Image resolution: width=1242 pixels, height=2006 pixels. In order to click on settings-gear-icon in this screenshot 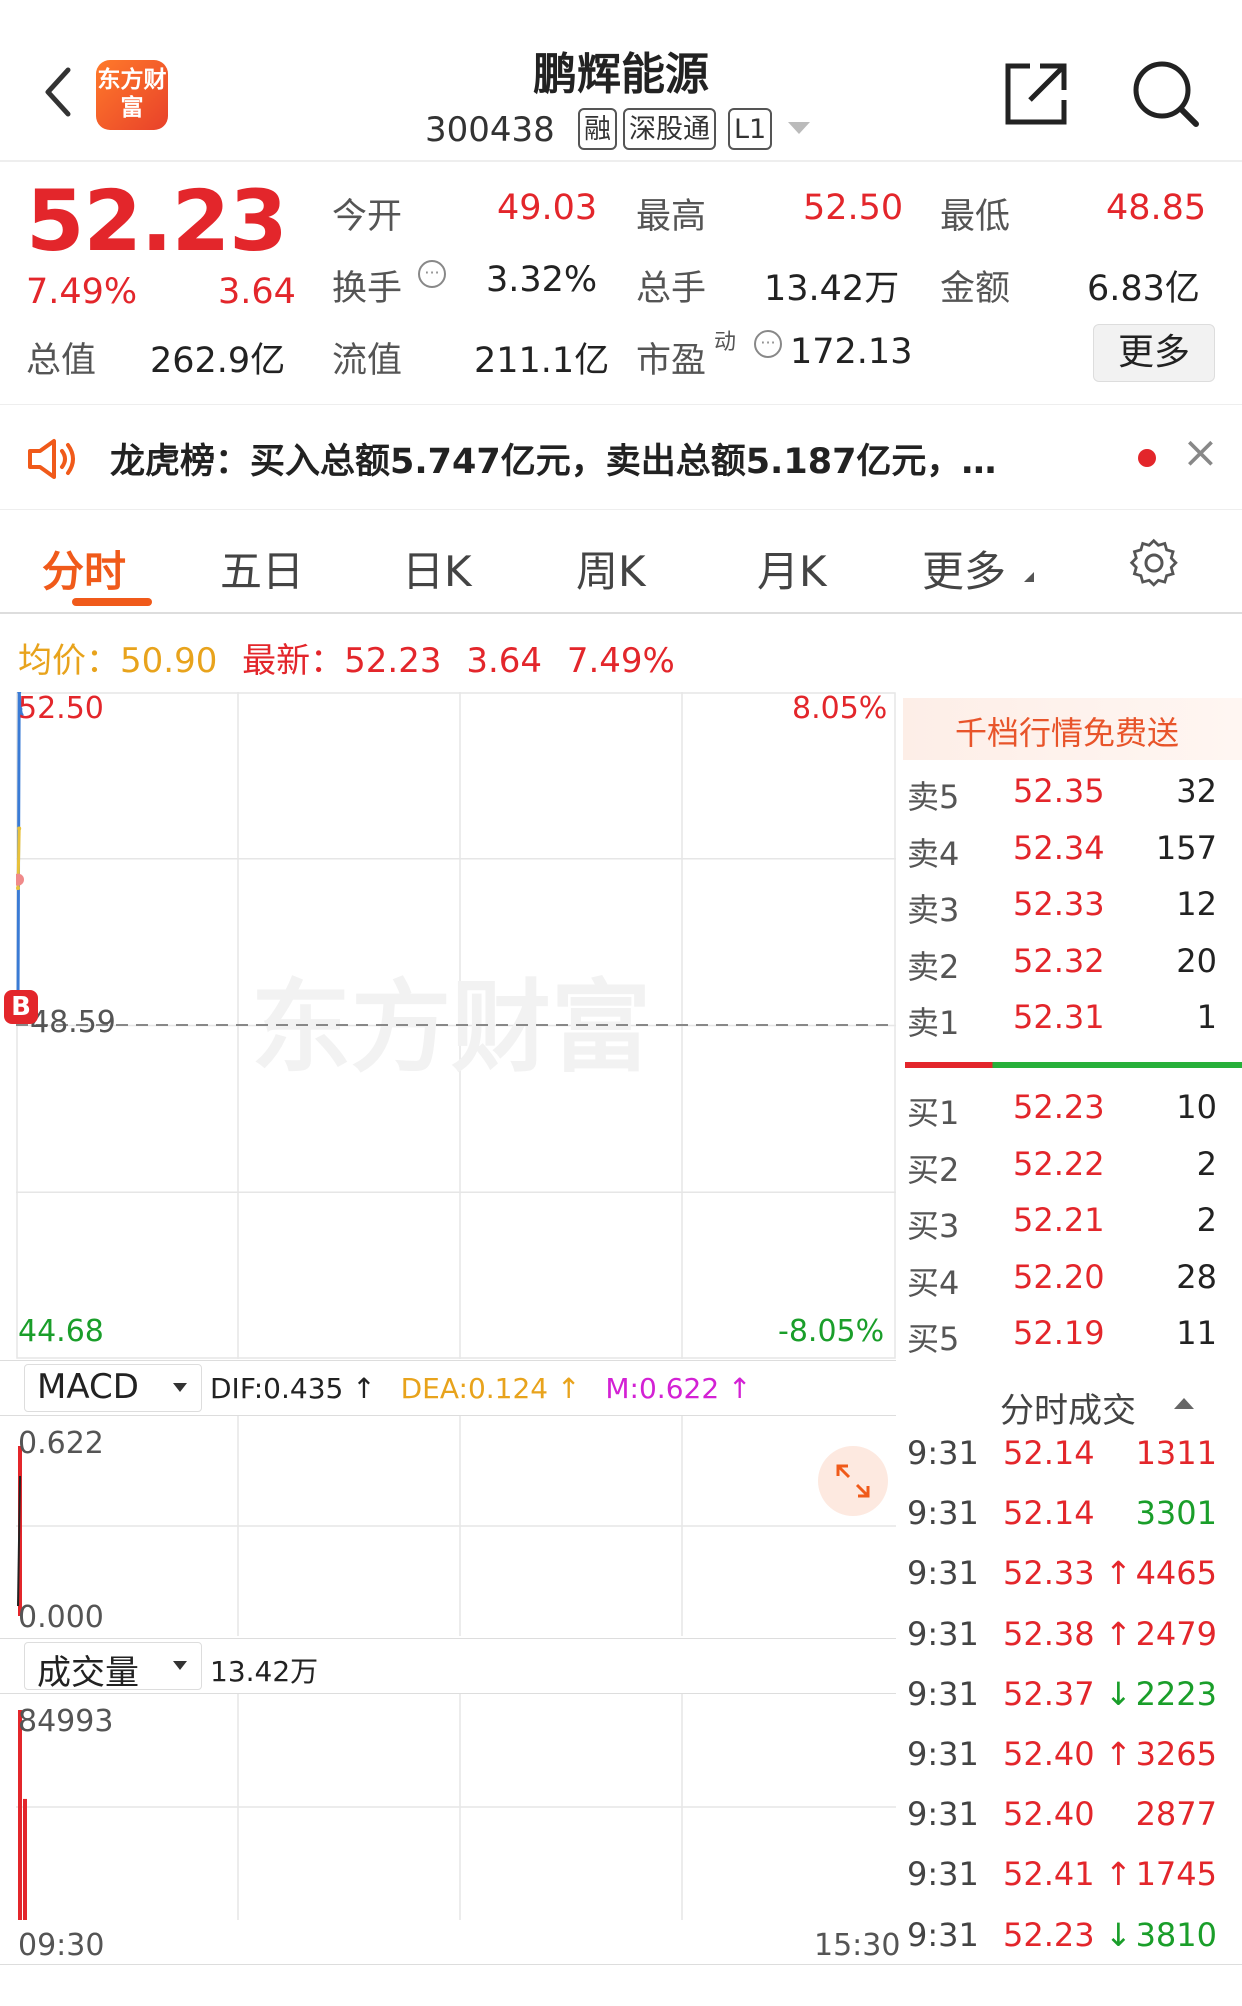, I will do `click(1154, 563)`.